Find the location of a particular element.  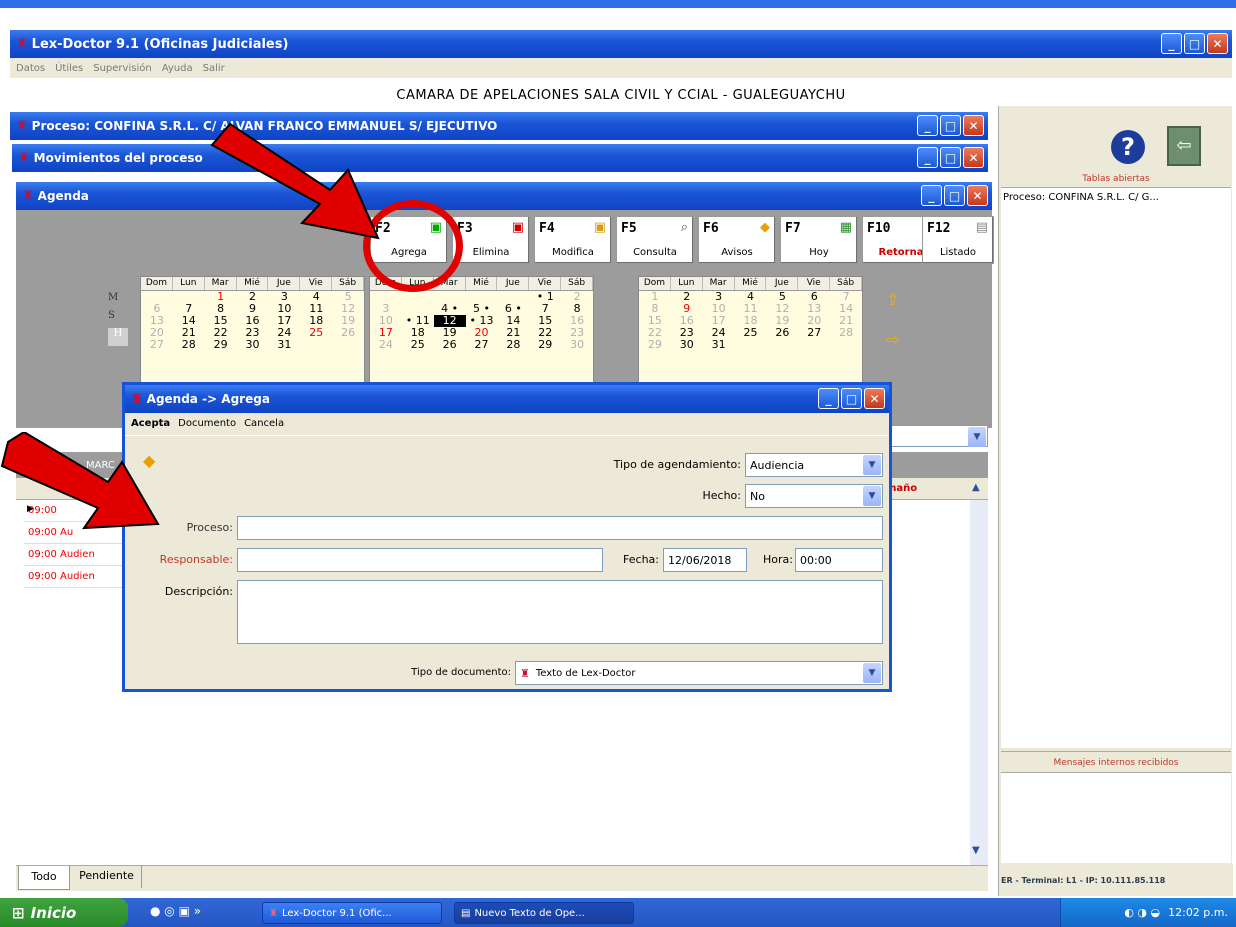

hora-input: 00:00 is located at coordinates (839, 560).